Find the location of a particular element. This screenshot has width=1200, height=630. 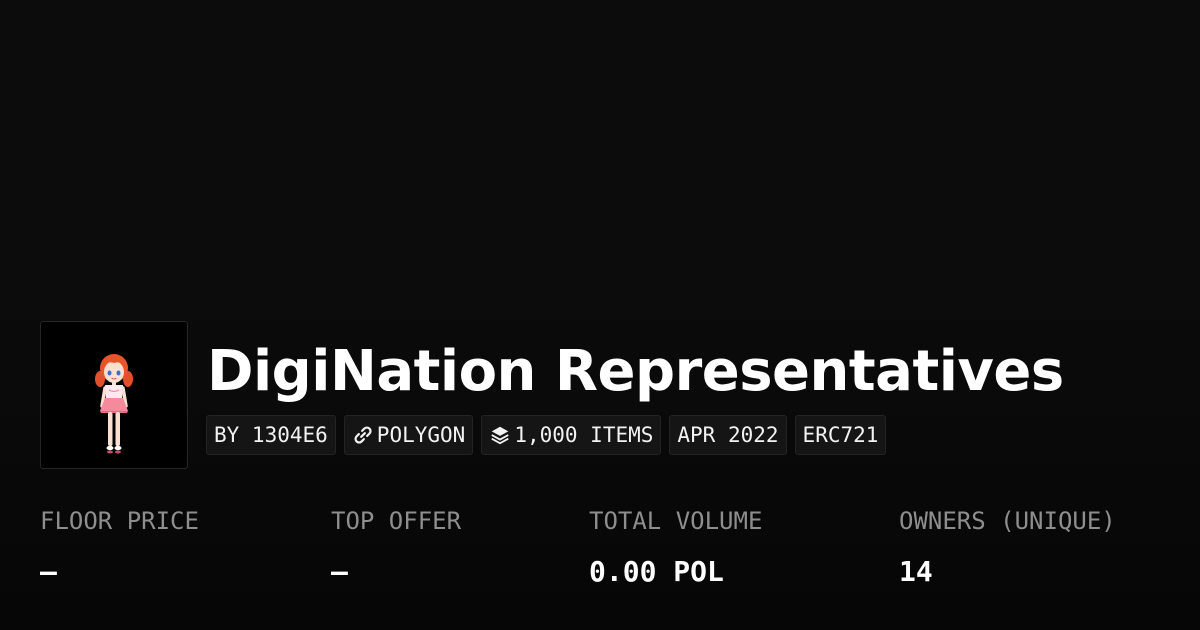

chain-chip: POLYGON is located at coordinates (408, 435).